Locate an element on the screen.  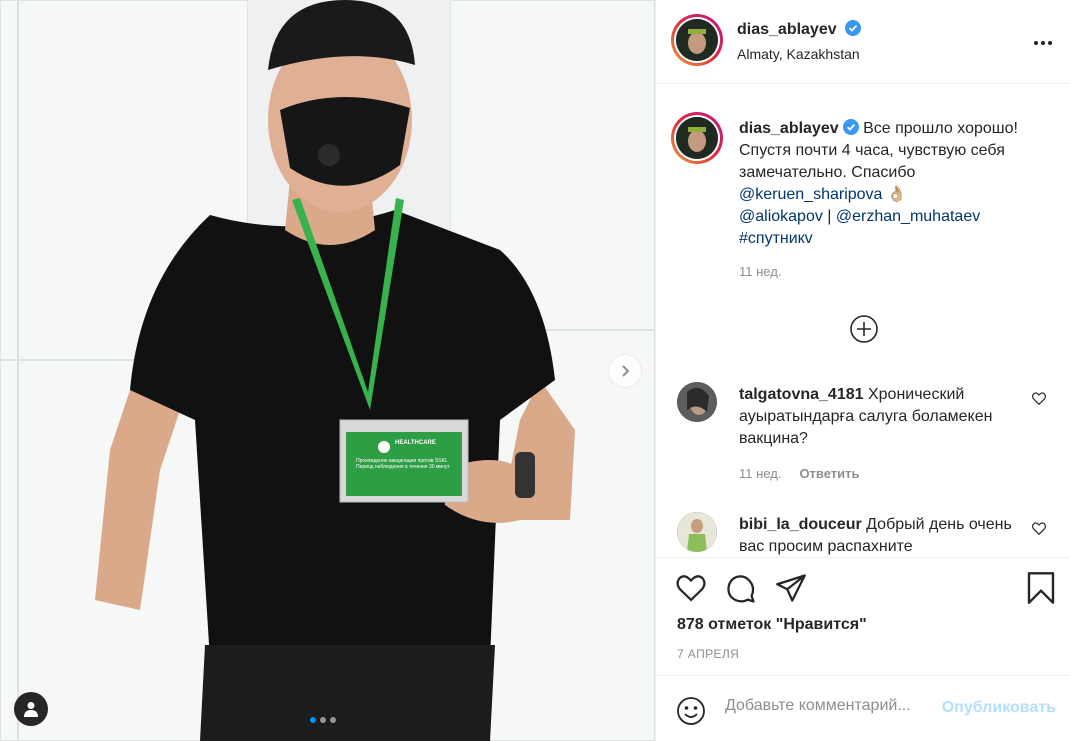
likes-count: 878 отметок "Нравится" is located at coordinates (772, 625).